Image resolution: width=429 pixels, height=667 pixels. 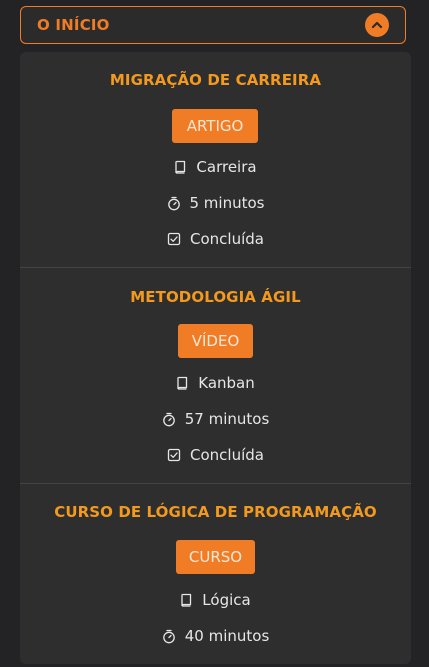 What do you see at coordinates (226, 383) in the screenshot?
I see `category-label: Kanban` at bounding box center [226, 383].